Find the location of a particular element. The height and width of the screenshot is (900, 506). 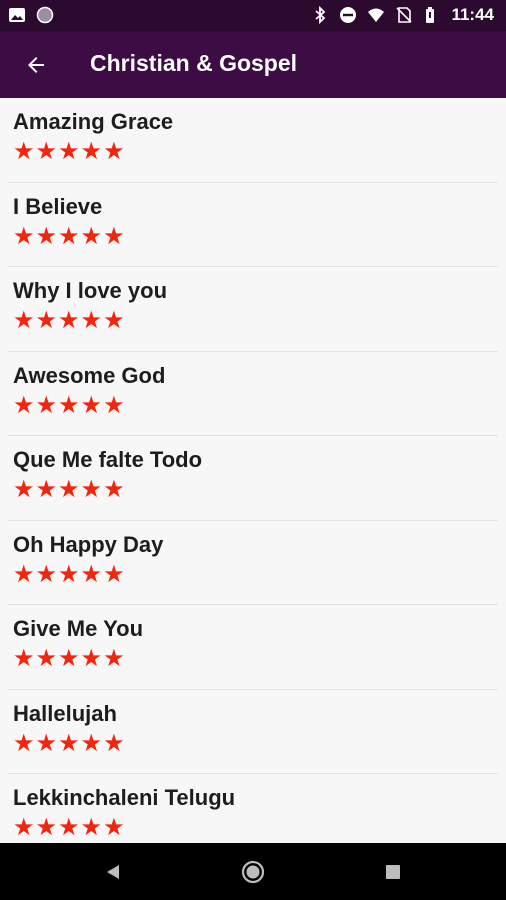

recents-square-icon is located at coordinates (393, 872).